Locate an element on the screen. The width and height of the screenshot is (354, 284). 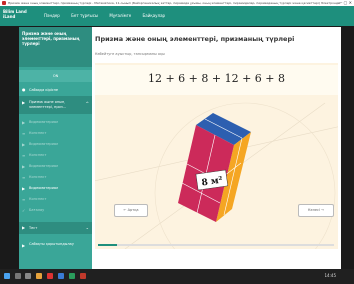
top-nav: Пәндер Бет тұрғысы Мұғалімге Байқаулар is located at coordinates (109, 15).